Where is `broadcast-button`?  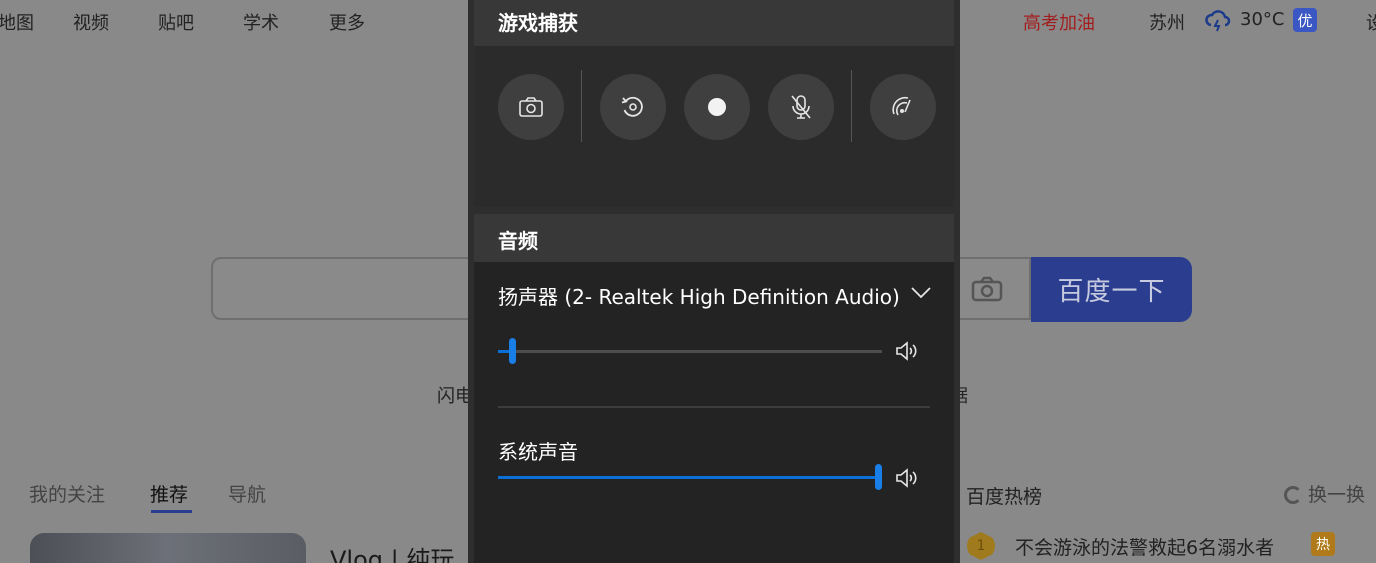
broadcast-button is located at coordinates (903, 107).